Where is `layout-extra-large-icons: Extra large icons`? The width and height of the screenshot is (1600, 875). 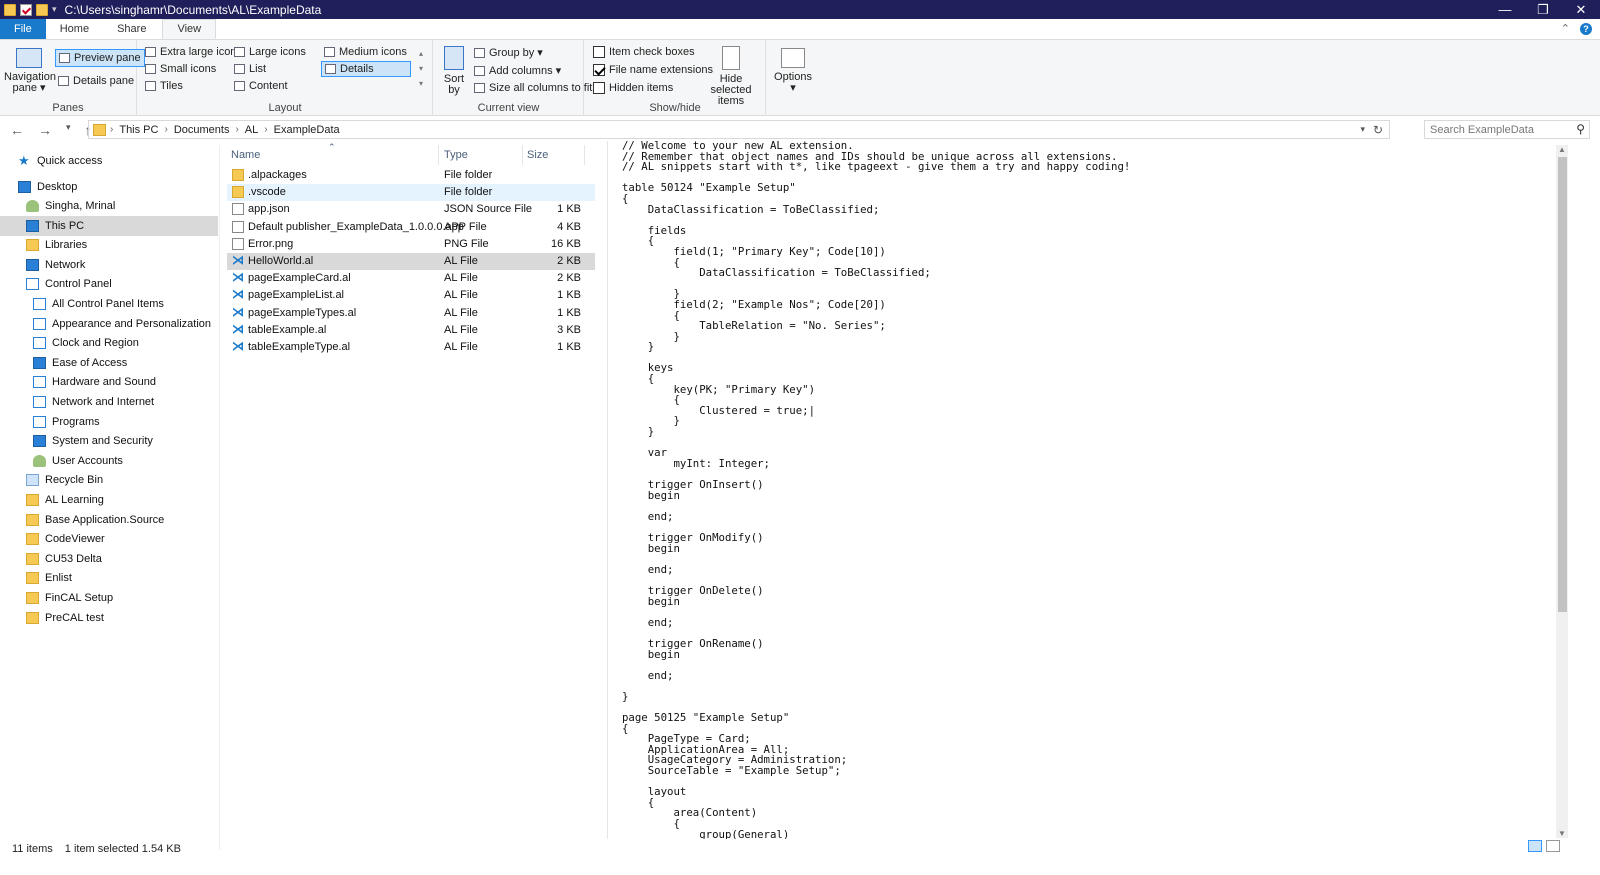 layout-extra-large-icons: Extra large icons is located at coordinates (193, 52).